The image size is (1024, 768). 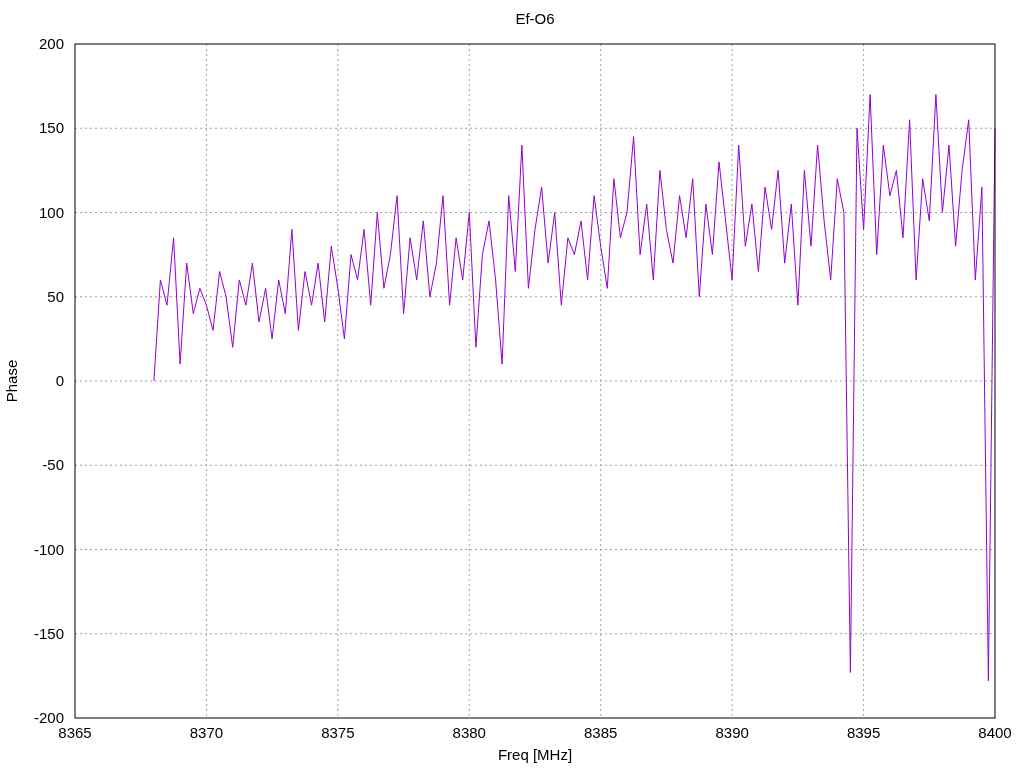 I want to click on tick-label: -50, so click(x=53, y=465).